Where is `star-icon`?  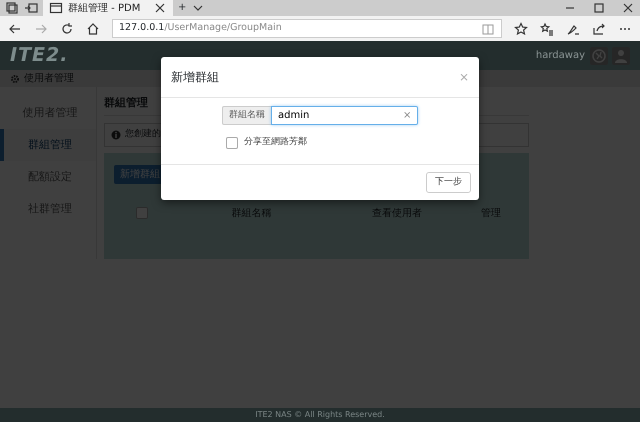 star-icon is located at coordinates (521, 29).